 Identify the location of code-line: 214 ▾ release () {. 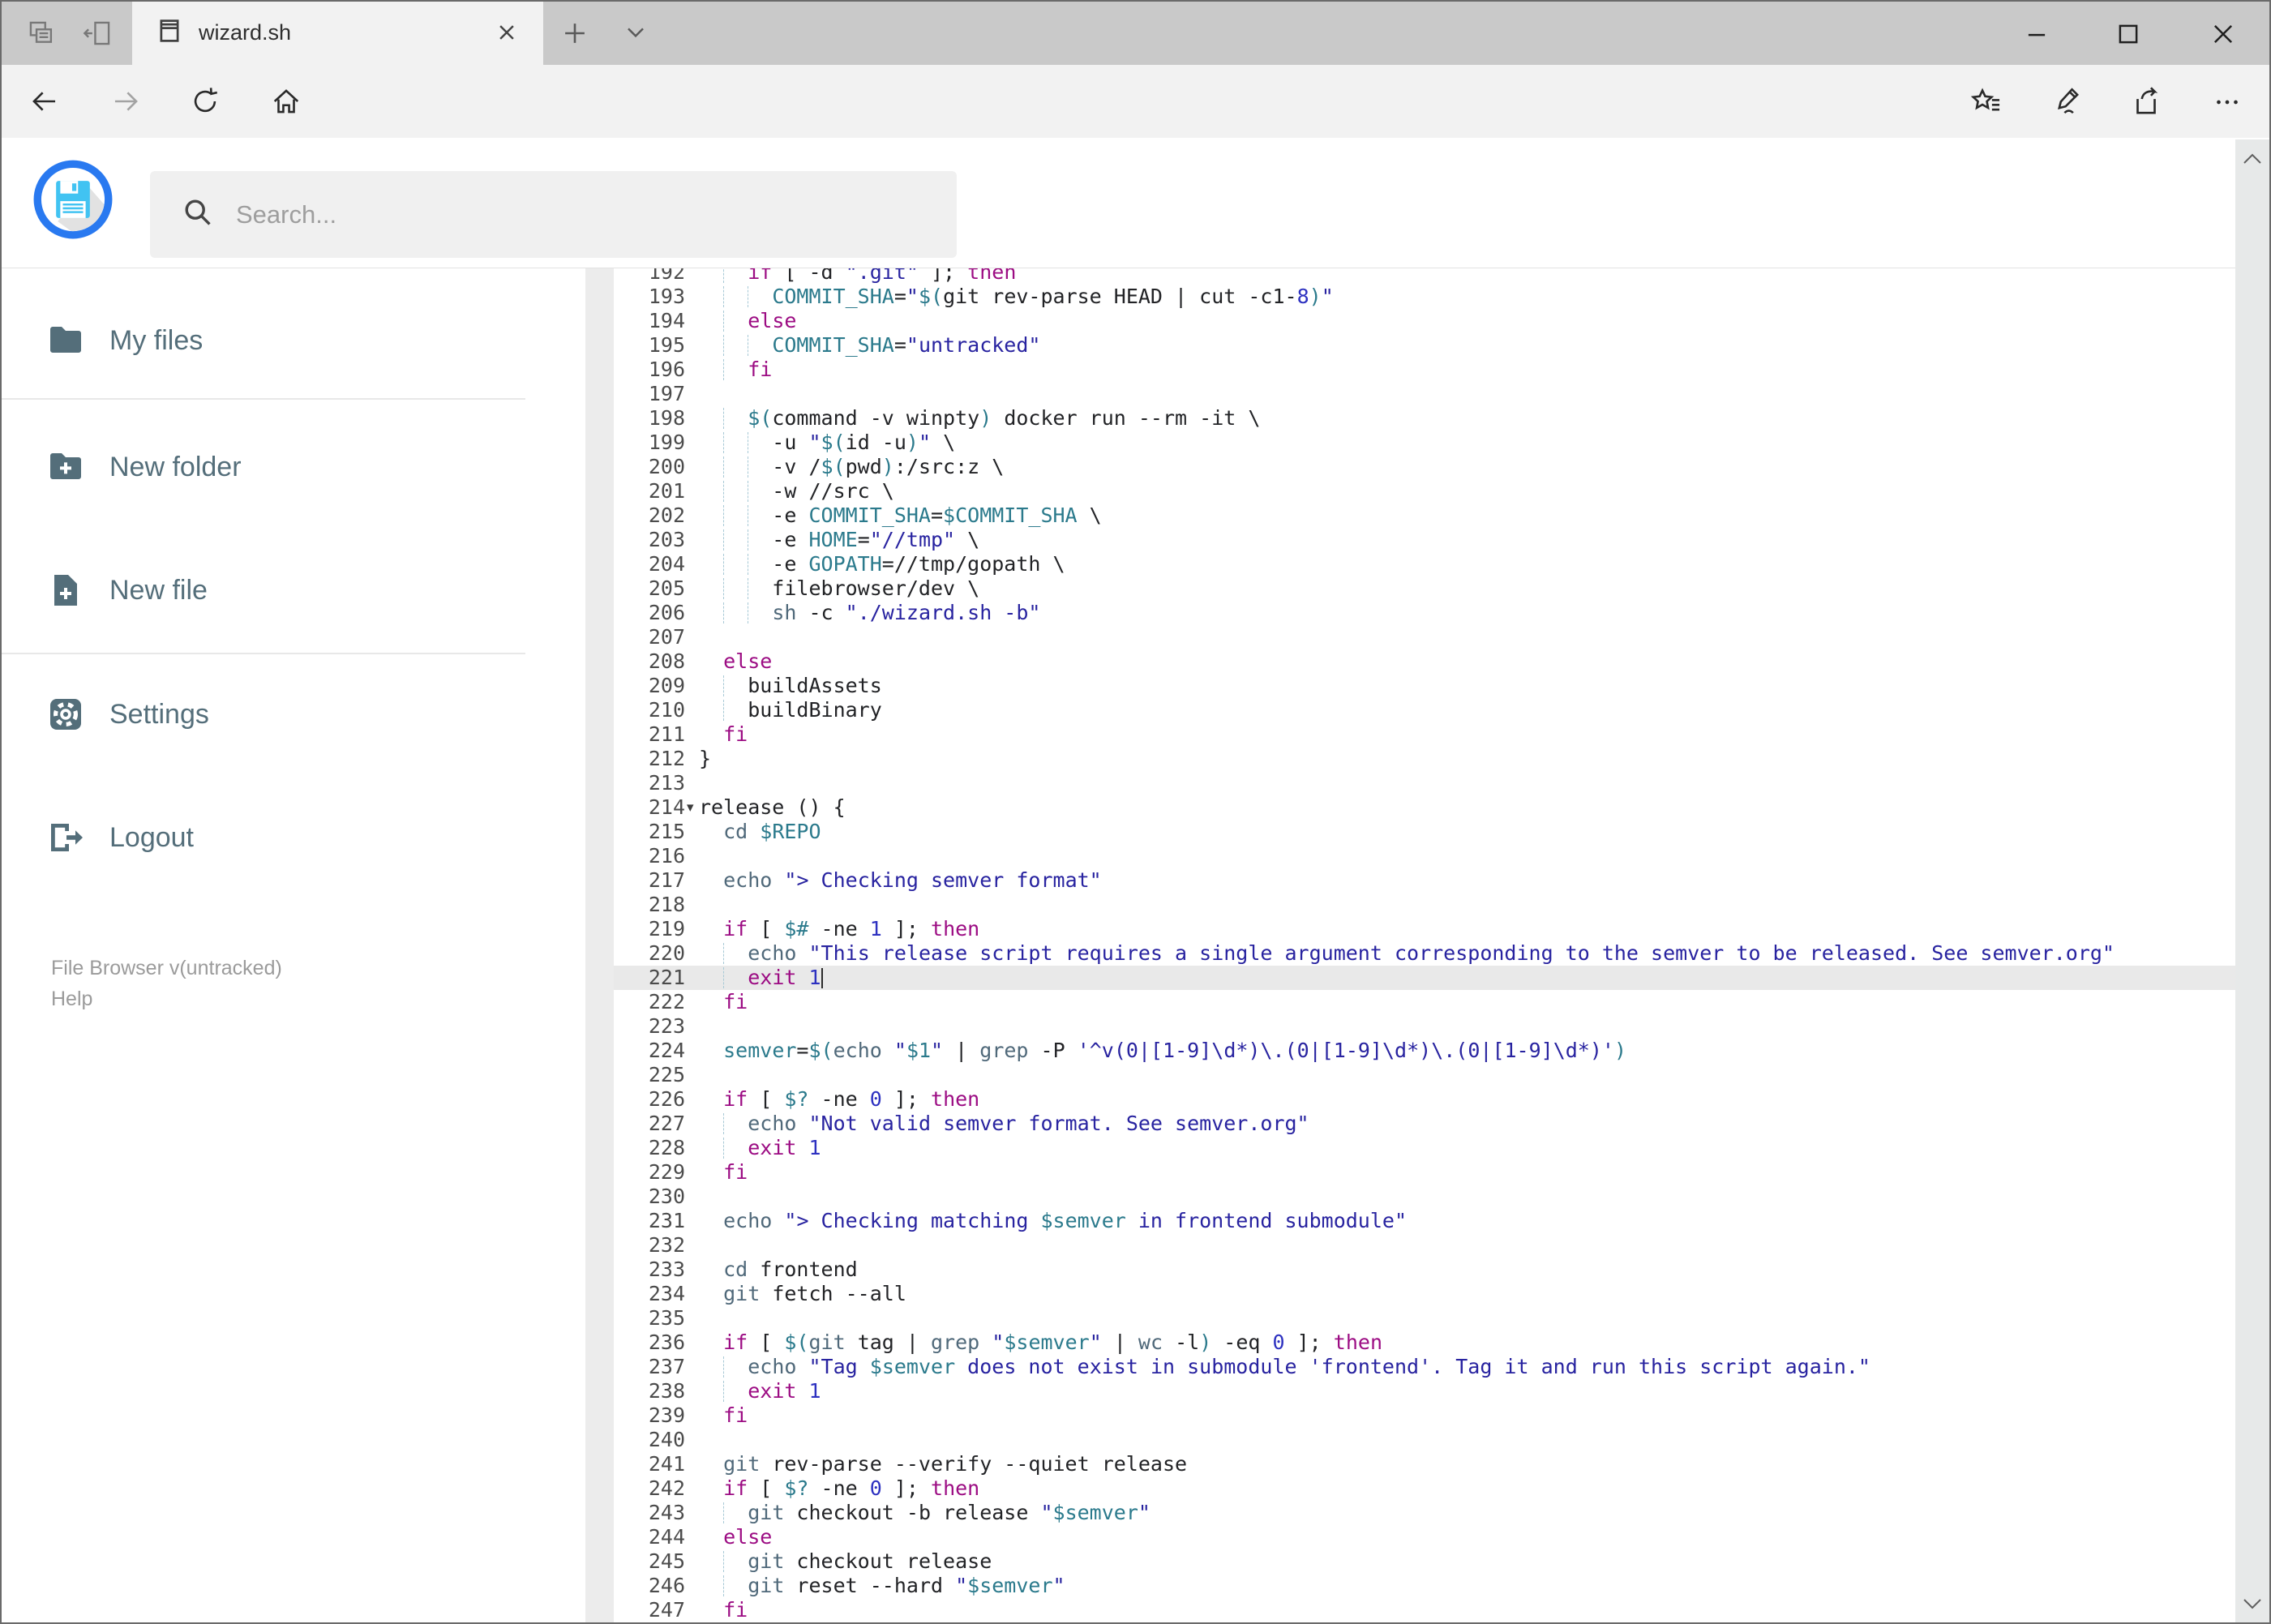
(1424, 808).